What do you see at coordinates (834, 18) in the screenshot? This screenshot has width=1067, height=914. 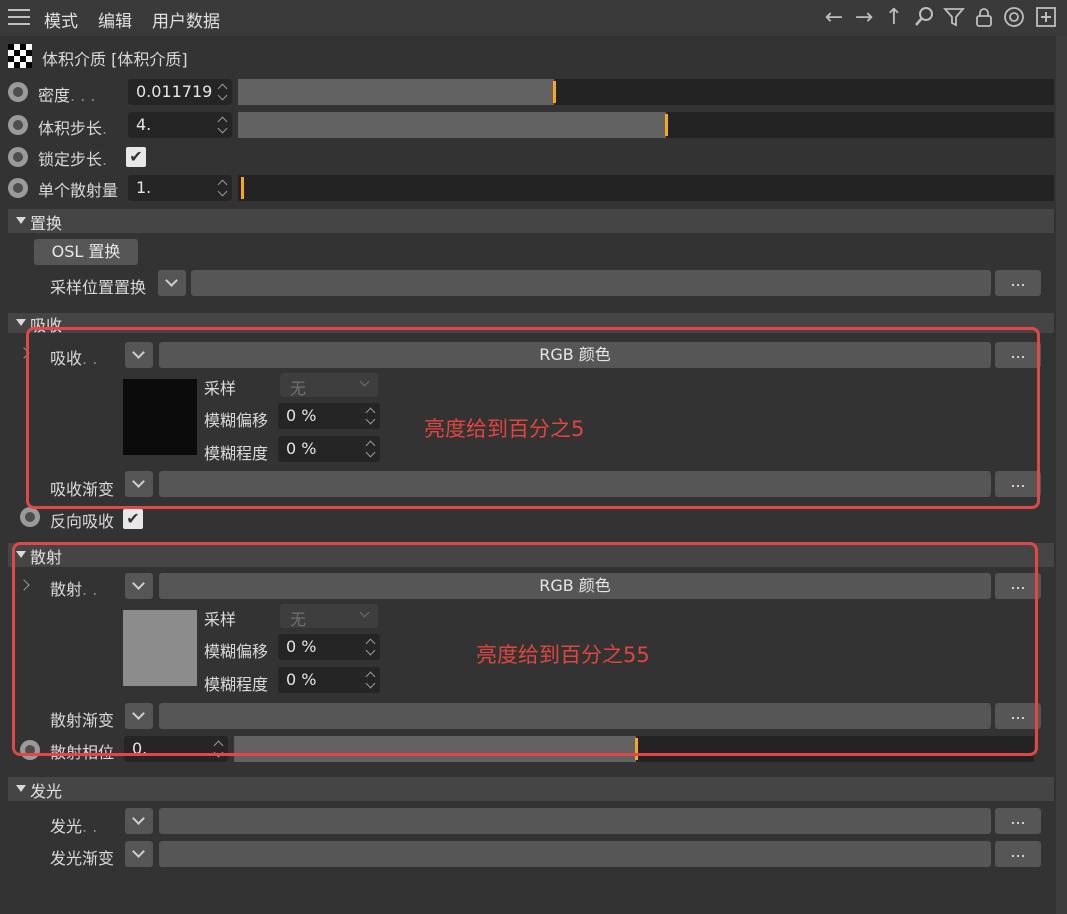 I see `arrow-left-icon: ←` at bounding box center [834, 18].